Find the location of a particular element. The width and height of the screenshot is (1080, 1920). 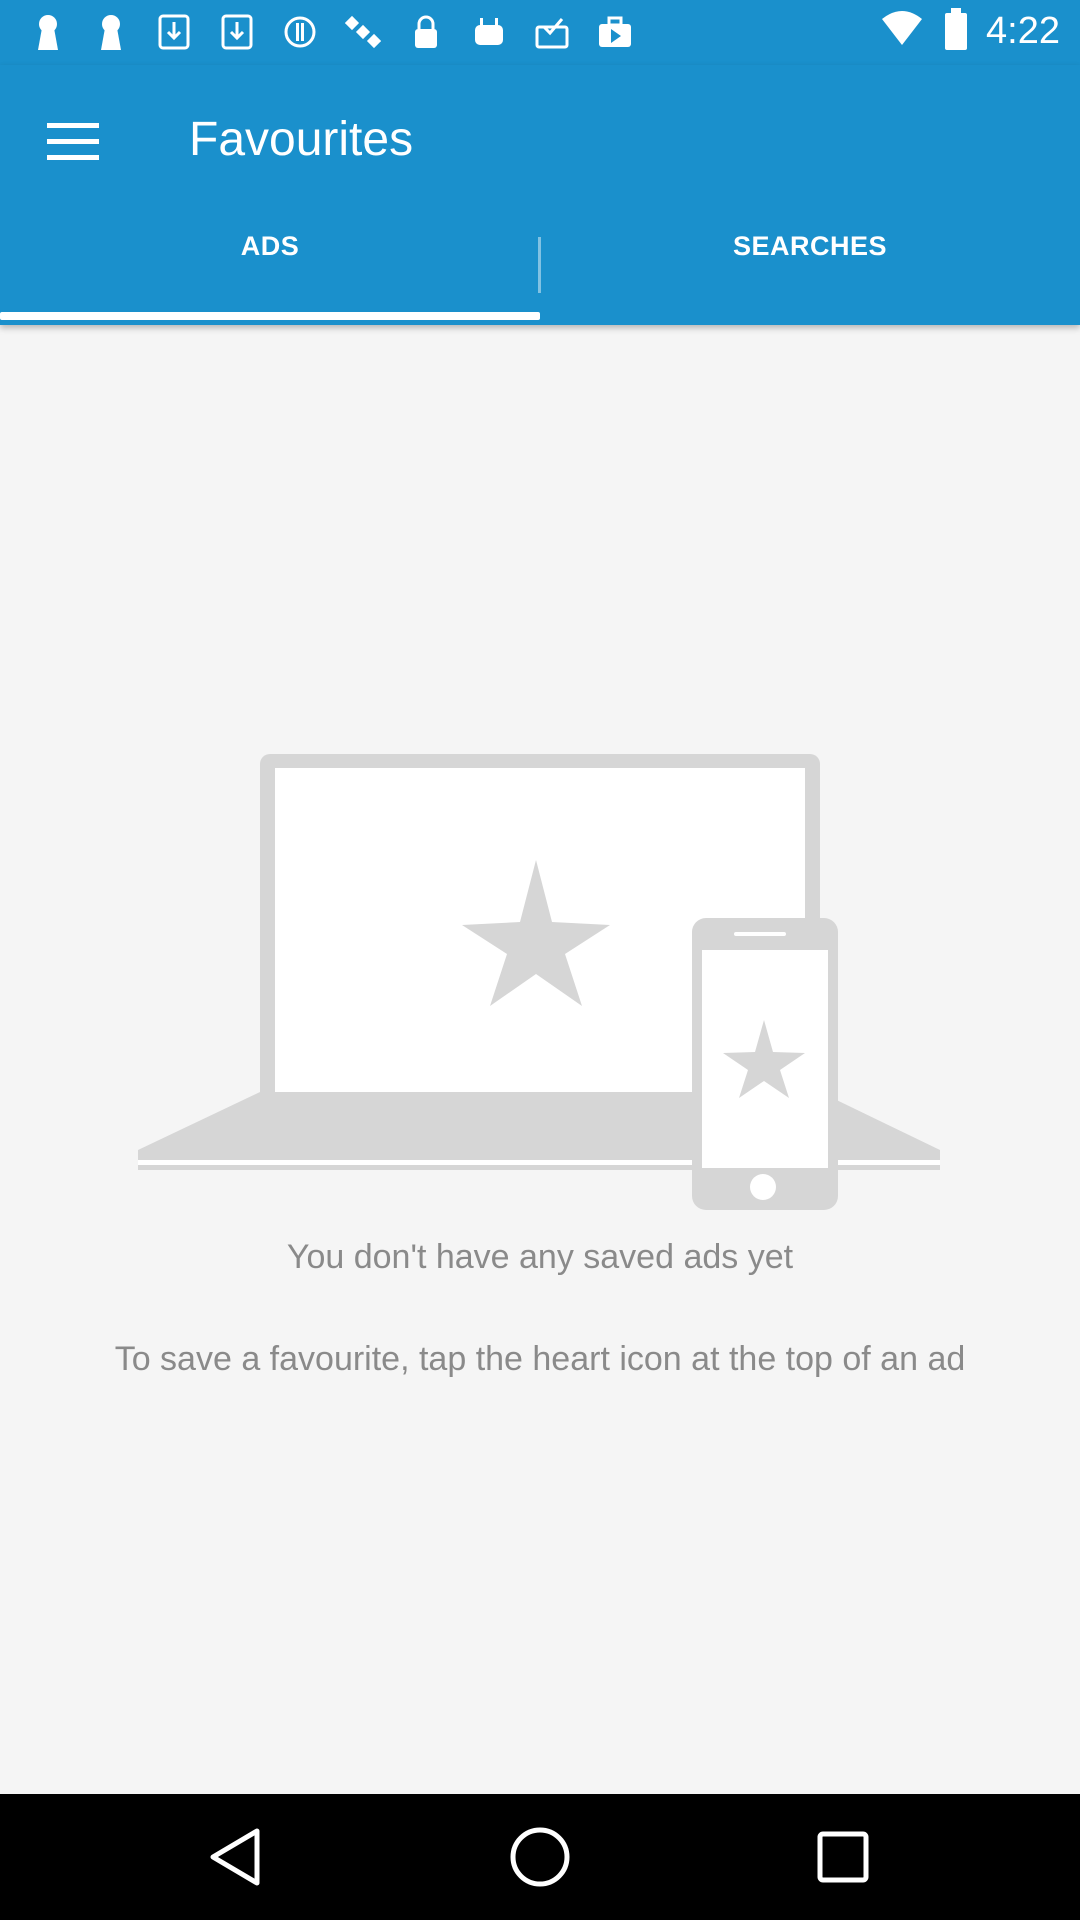

home-button is located at coordinates (540, 1857).